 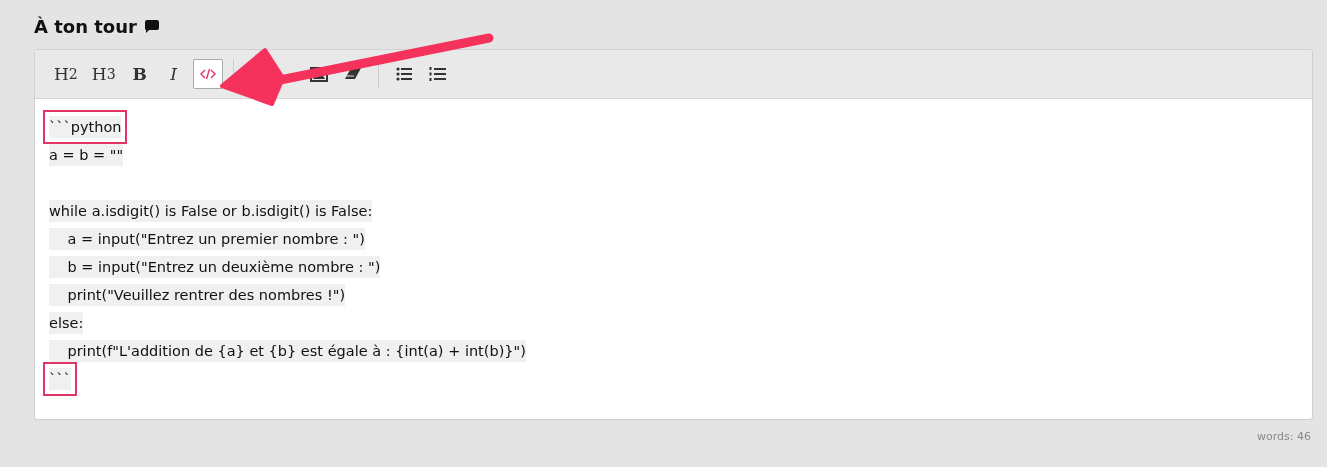 I want to click on code-button, so click(x=207, y=74).